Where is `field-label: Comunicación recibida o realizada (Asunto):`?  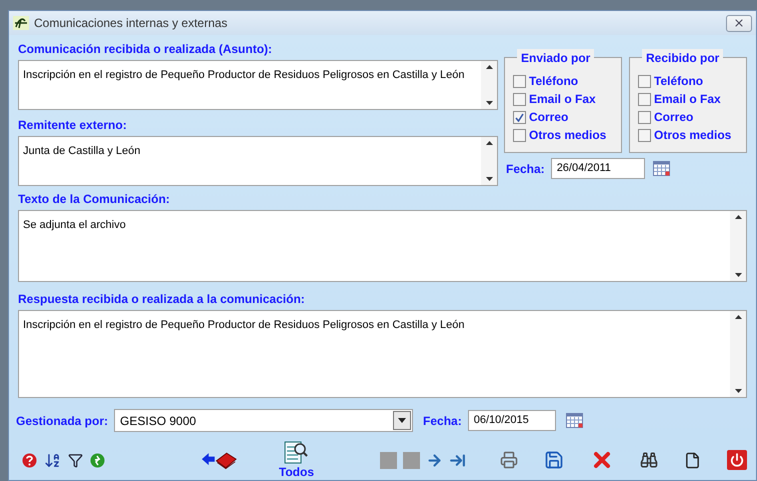
field-label: Comunicación recibida o realizada (Asunto): is located at coordinates (146, 49).